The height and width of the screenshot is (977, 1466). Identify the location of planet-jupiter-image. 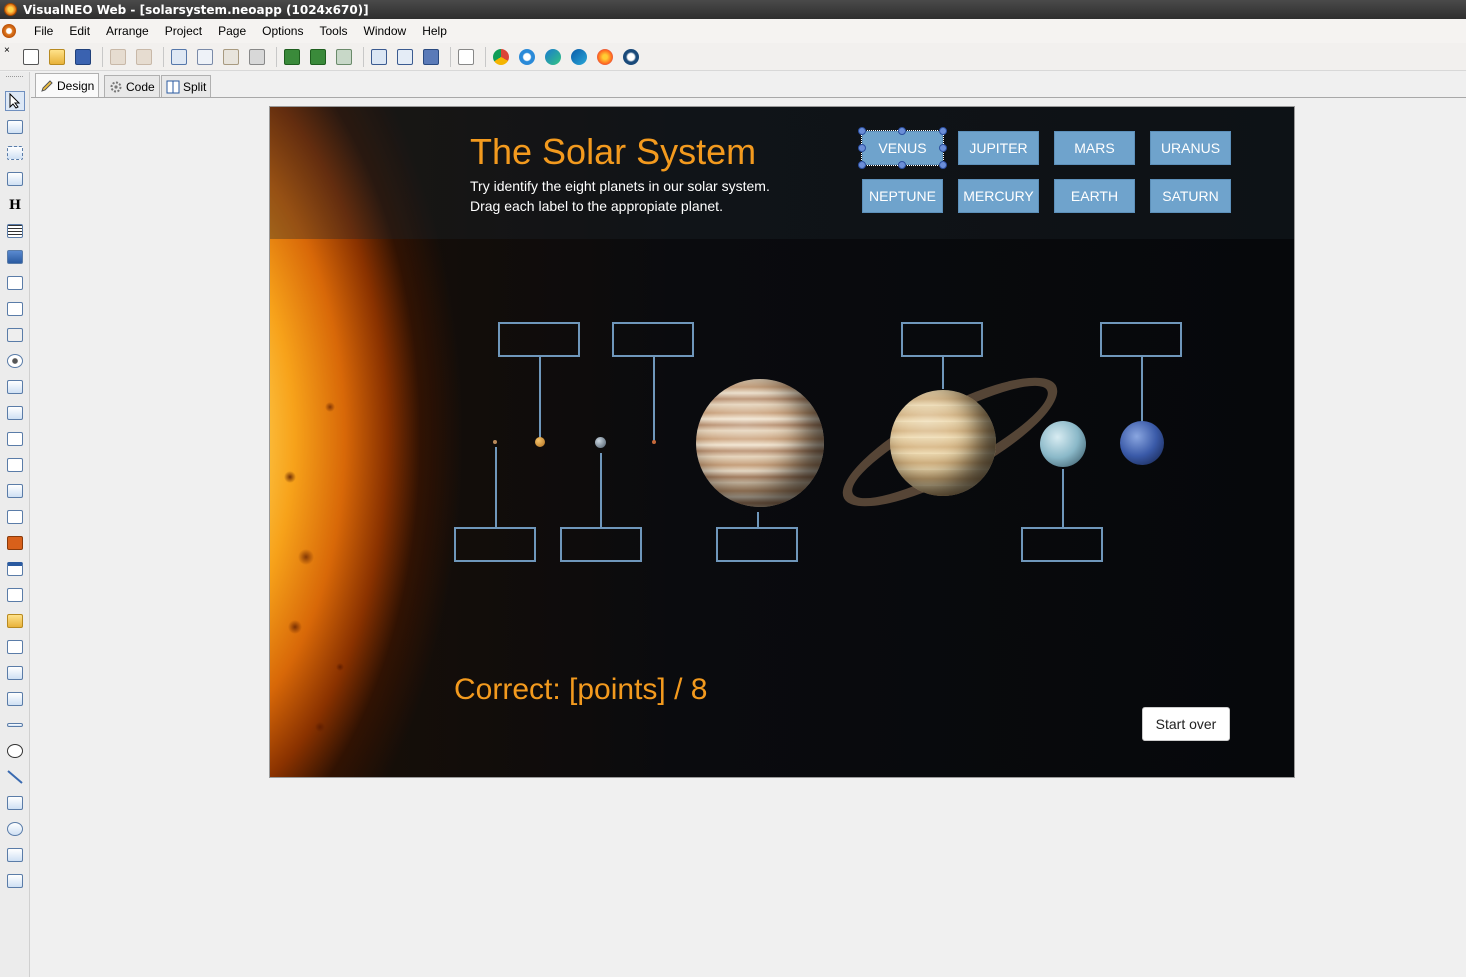
(760, 443).